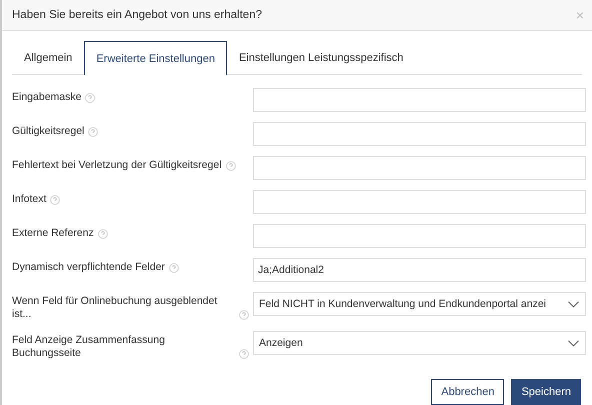  I want to click on field-label: Externe Referenz, so click(53, 233).